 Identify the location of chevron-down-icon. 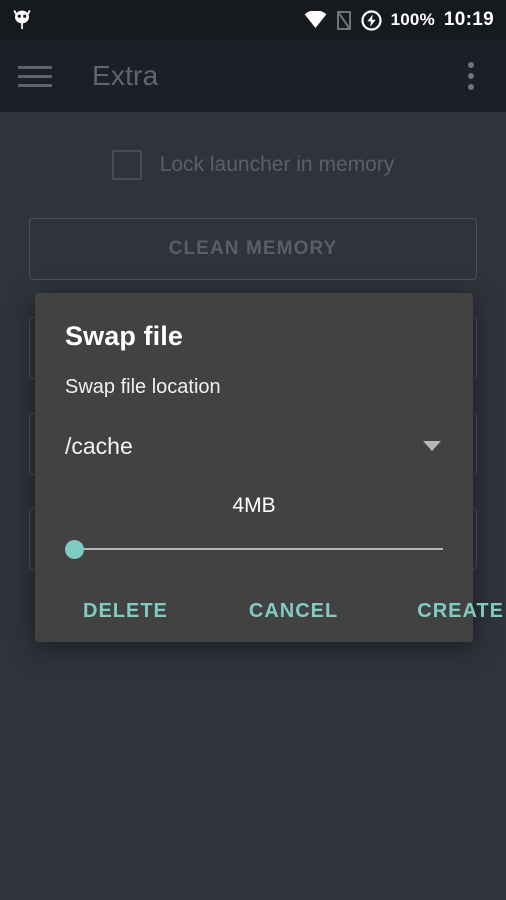
(432, 446).